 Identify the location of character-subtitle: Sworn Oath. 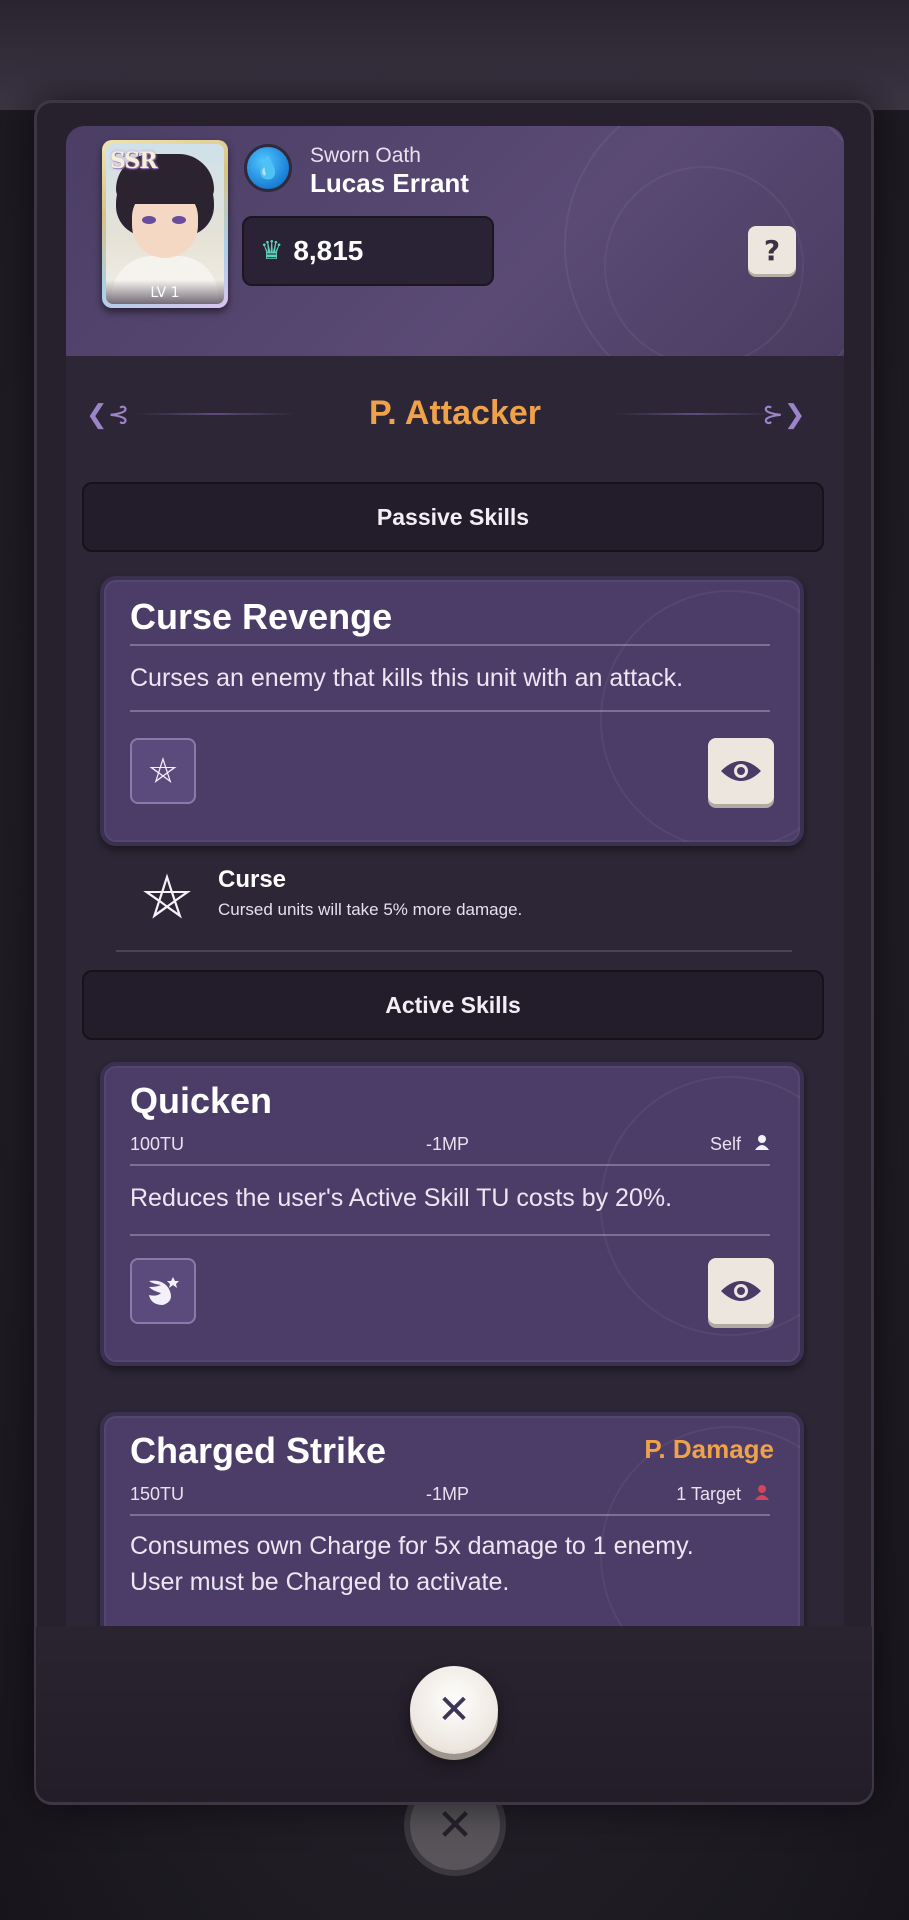
(365, 155).